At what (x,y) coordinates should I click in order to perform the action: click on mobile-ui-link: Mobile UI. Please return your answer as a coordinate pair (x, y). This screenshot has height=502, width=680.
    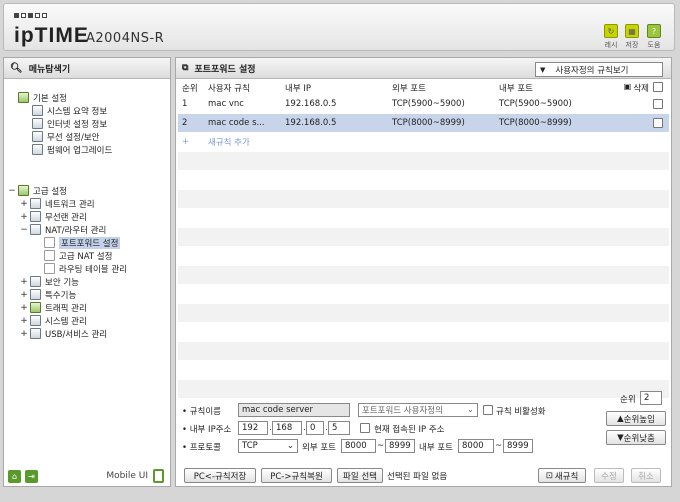
    Looking at the image, I should click on (127, 476).